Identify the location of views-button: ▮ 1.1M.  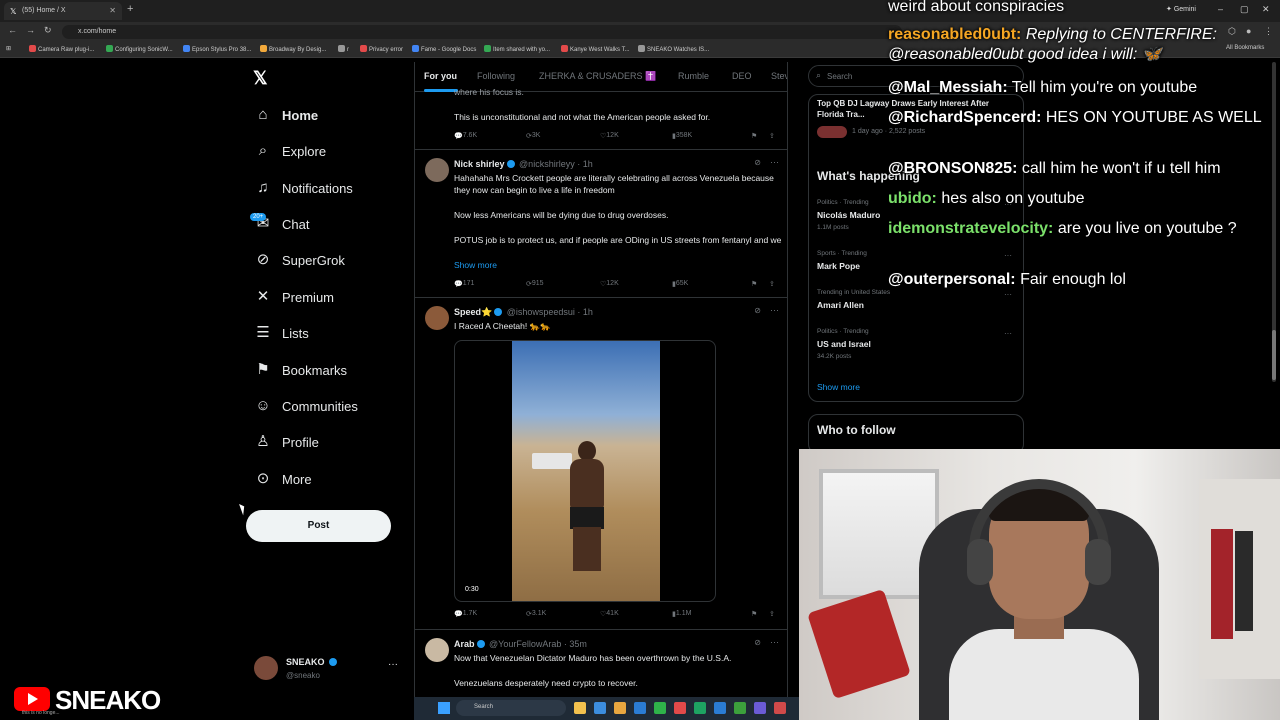
(681, 614).